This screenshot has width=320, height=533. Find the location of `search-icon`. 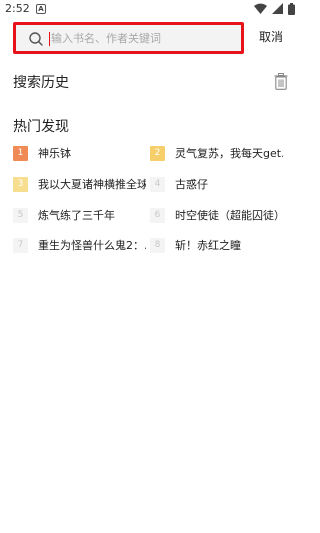

search-icon is located at coordinates (36, 39).